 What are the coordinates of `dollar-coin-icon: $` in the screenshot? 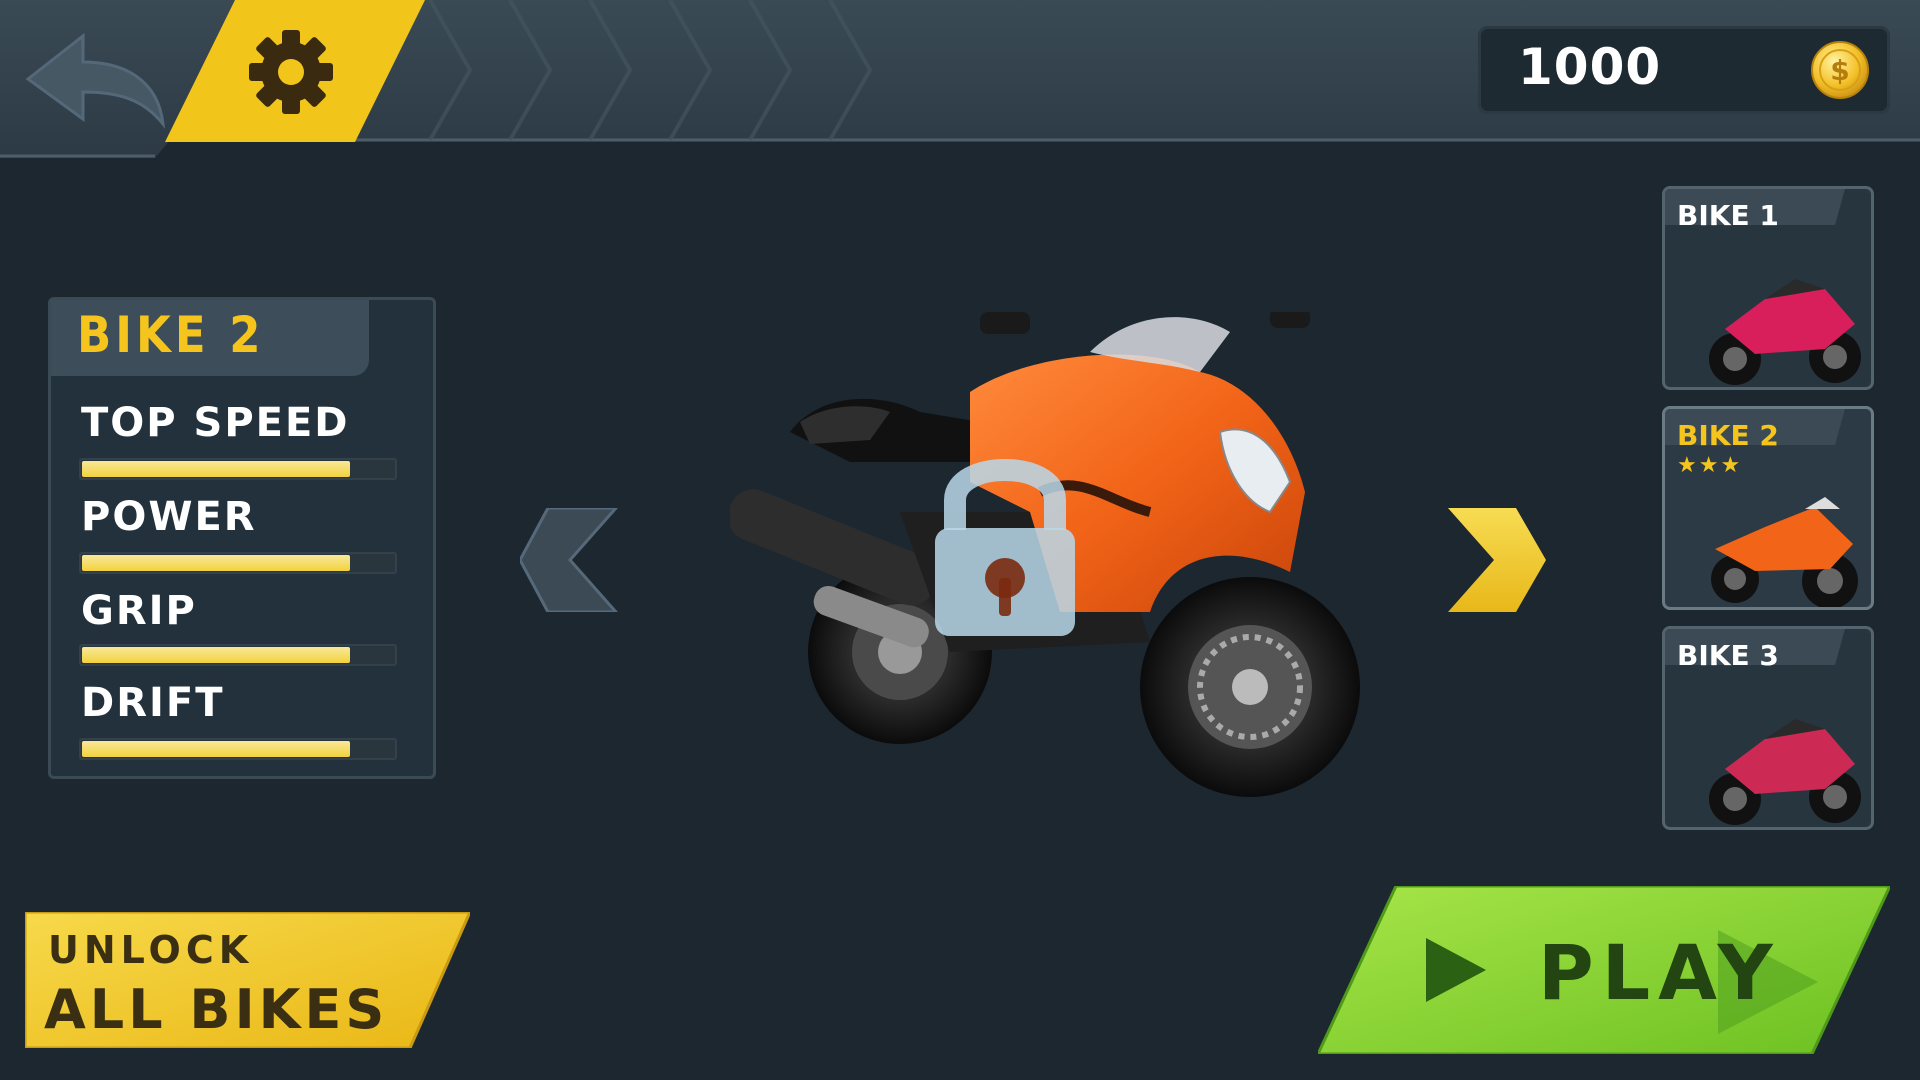 It's located at (1840, 70).